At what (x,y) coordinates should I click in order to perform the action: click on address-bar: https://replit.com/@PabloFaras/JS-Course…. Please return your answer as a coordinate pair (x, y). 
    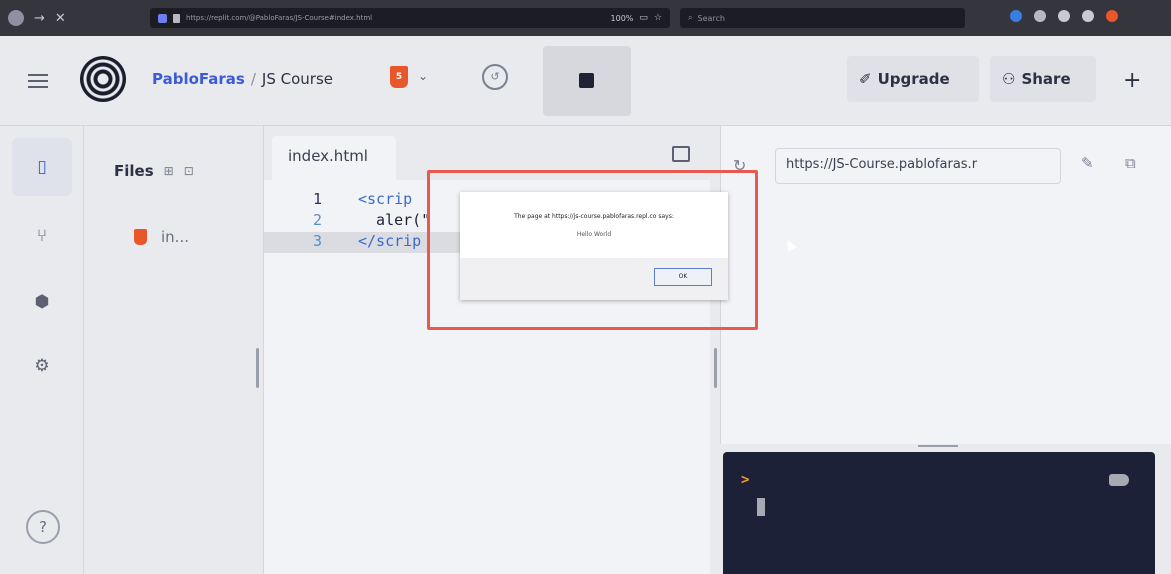
    Looking at the image, I should click on (410, 18).